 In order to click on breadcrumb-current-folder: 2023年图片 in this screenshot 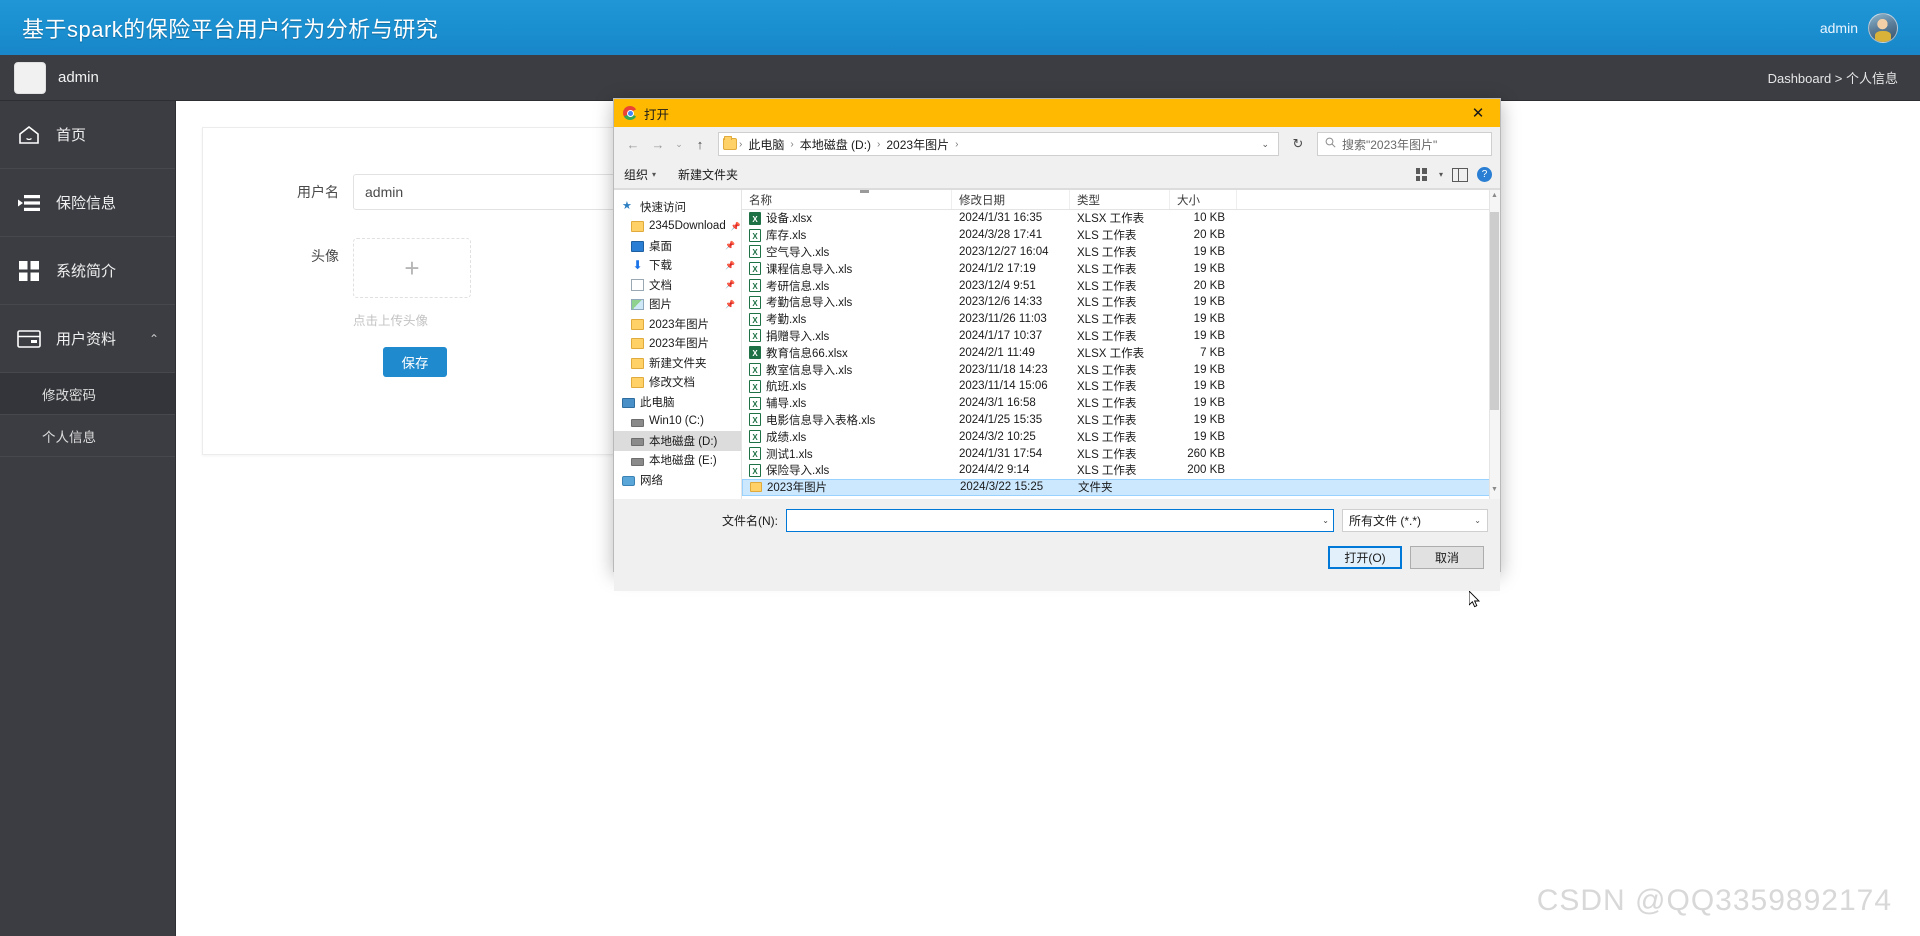, I will do `click(917, 144)`.